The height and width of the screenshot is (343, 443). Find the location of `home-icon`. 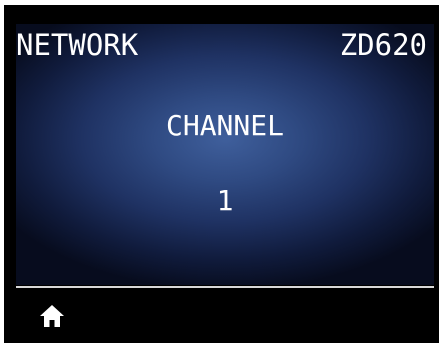

home-icon is located at coordinates (52, 316).